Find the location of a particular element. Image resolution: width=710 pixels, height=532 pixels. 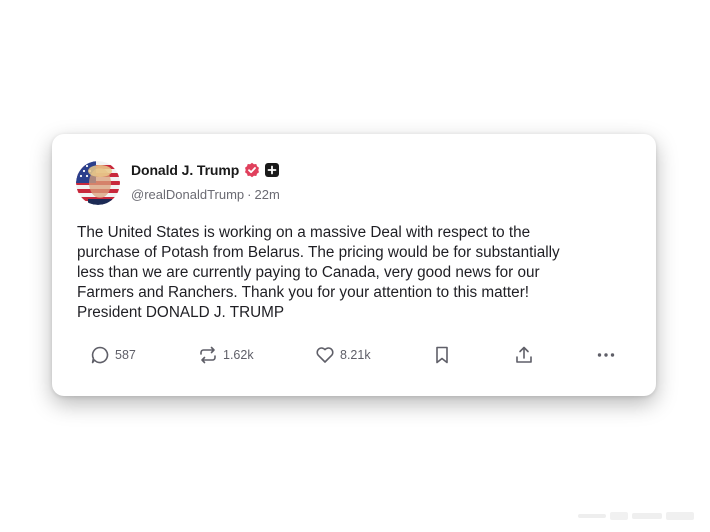

share-button is located at coordinates (524, 355).